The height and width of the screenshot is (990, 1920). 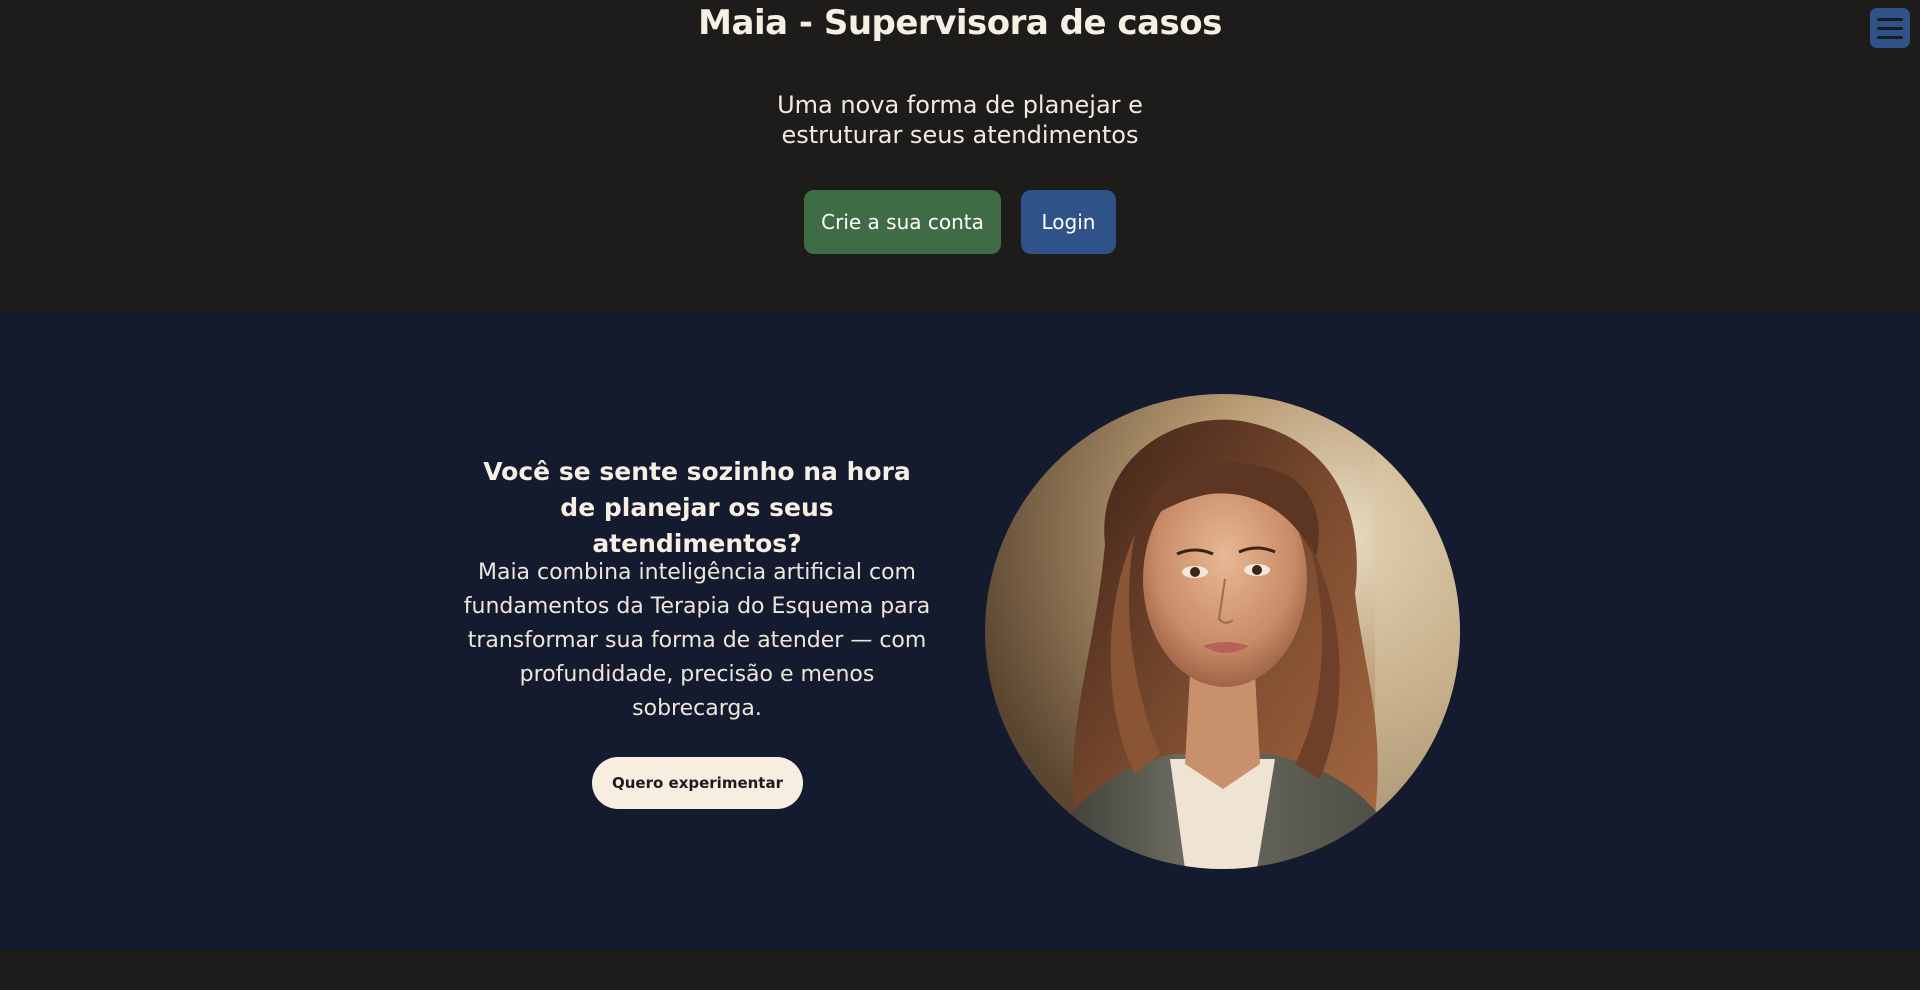 I want to click on create-account-button: Crie a sua conta, so click(x=902, y=222).